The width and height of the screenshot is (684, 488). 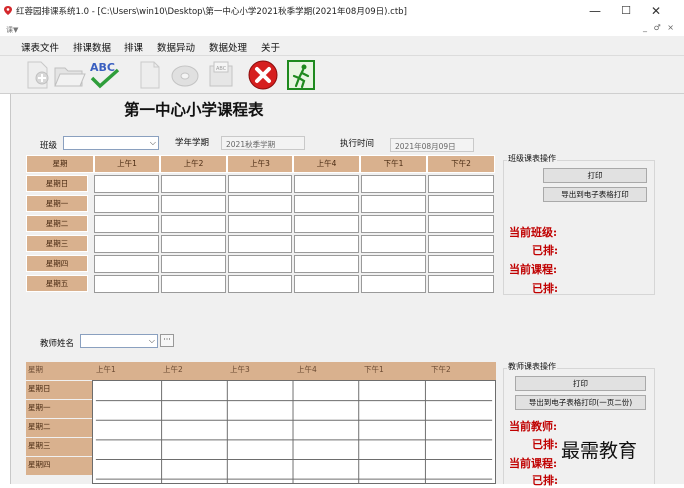 What do you see at coordinates (69, 75) in the screenshot?
I see `open-folder-icon` at bounding box center [69, 75].